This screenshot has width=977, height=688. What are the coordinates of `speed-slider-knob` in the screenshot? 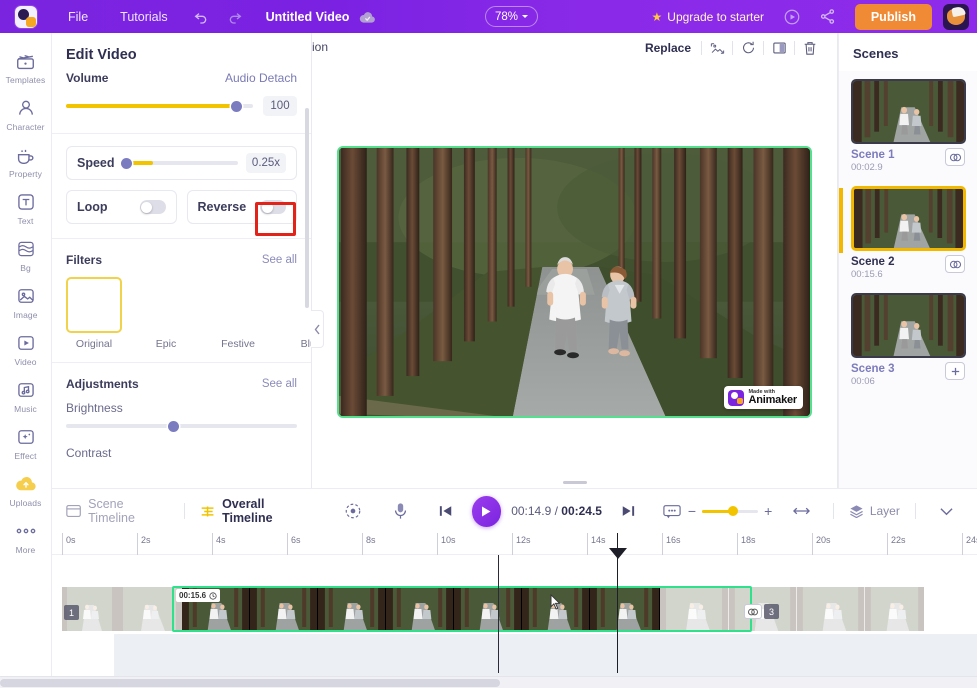 It's located at (126, 163).